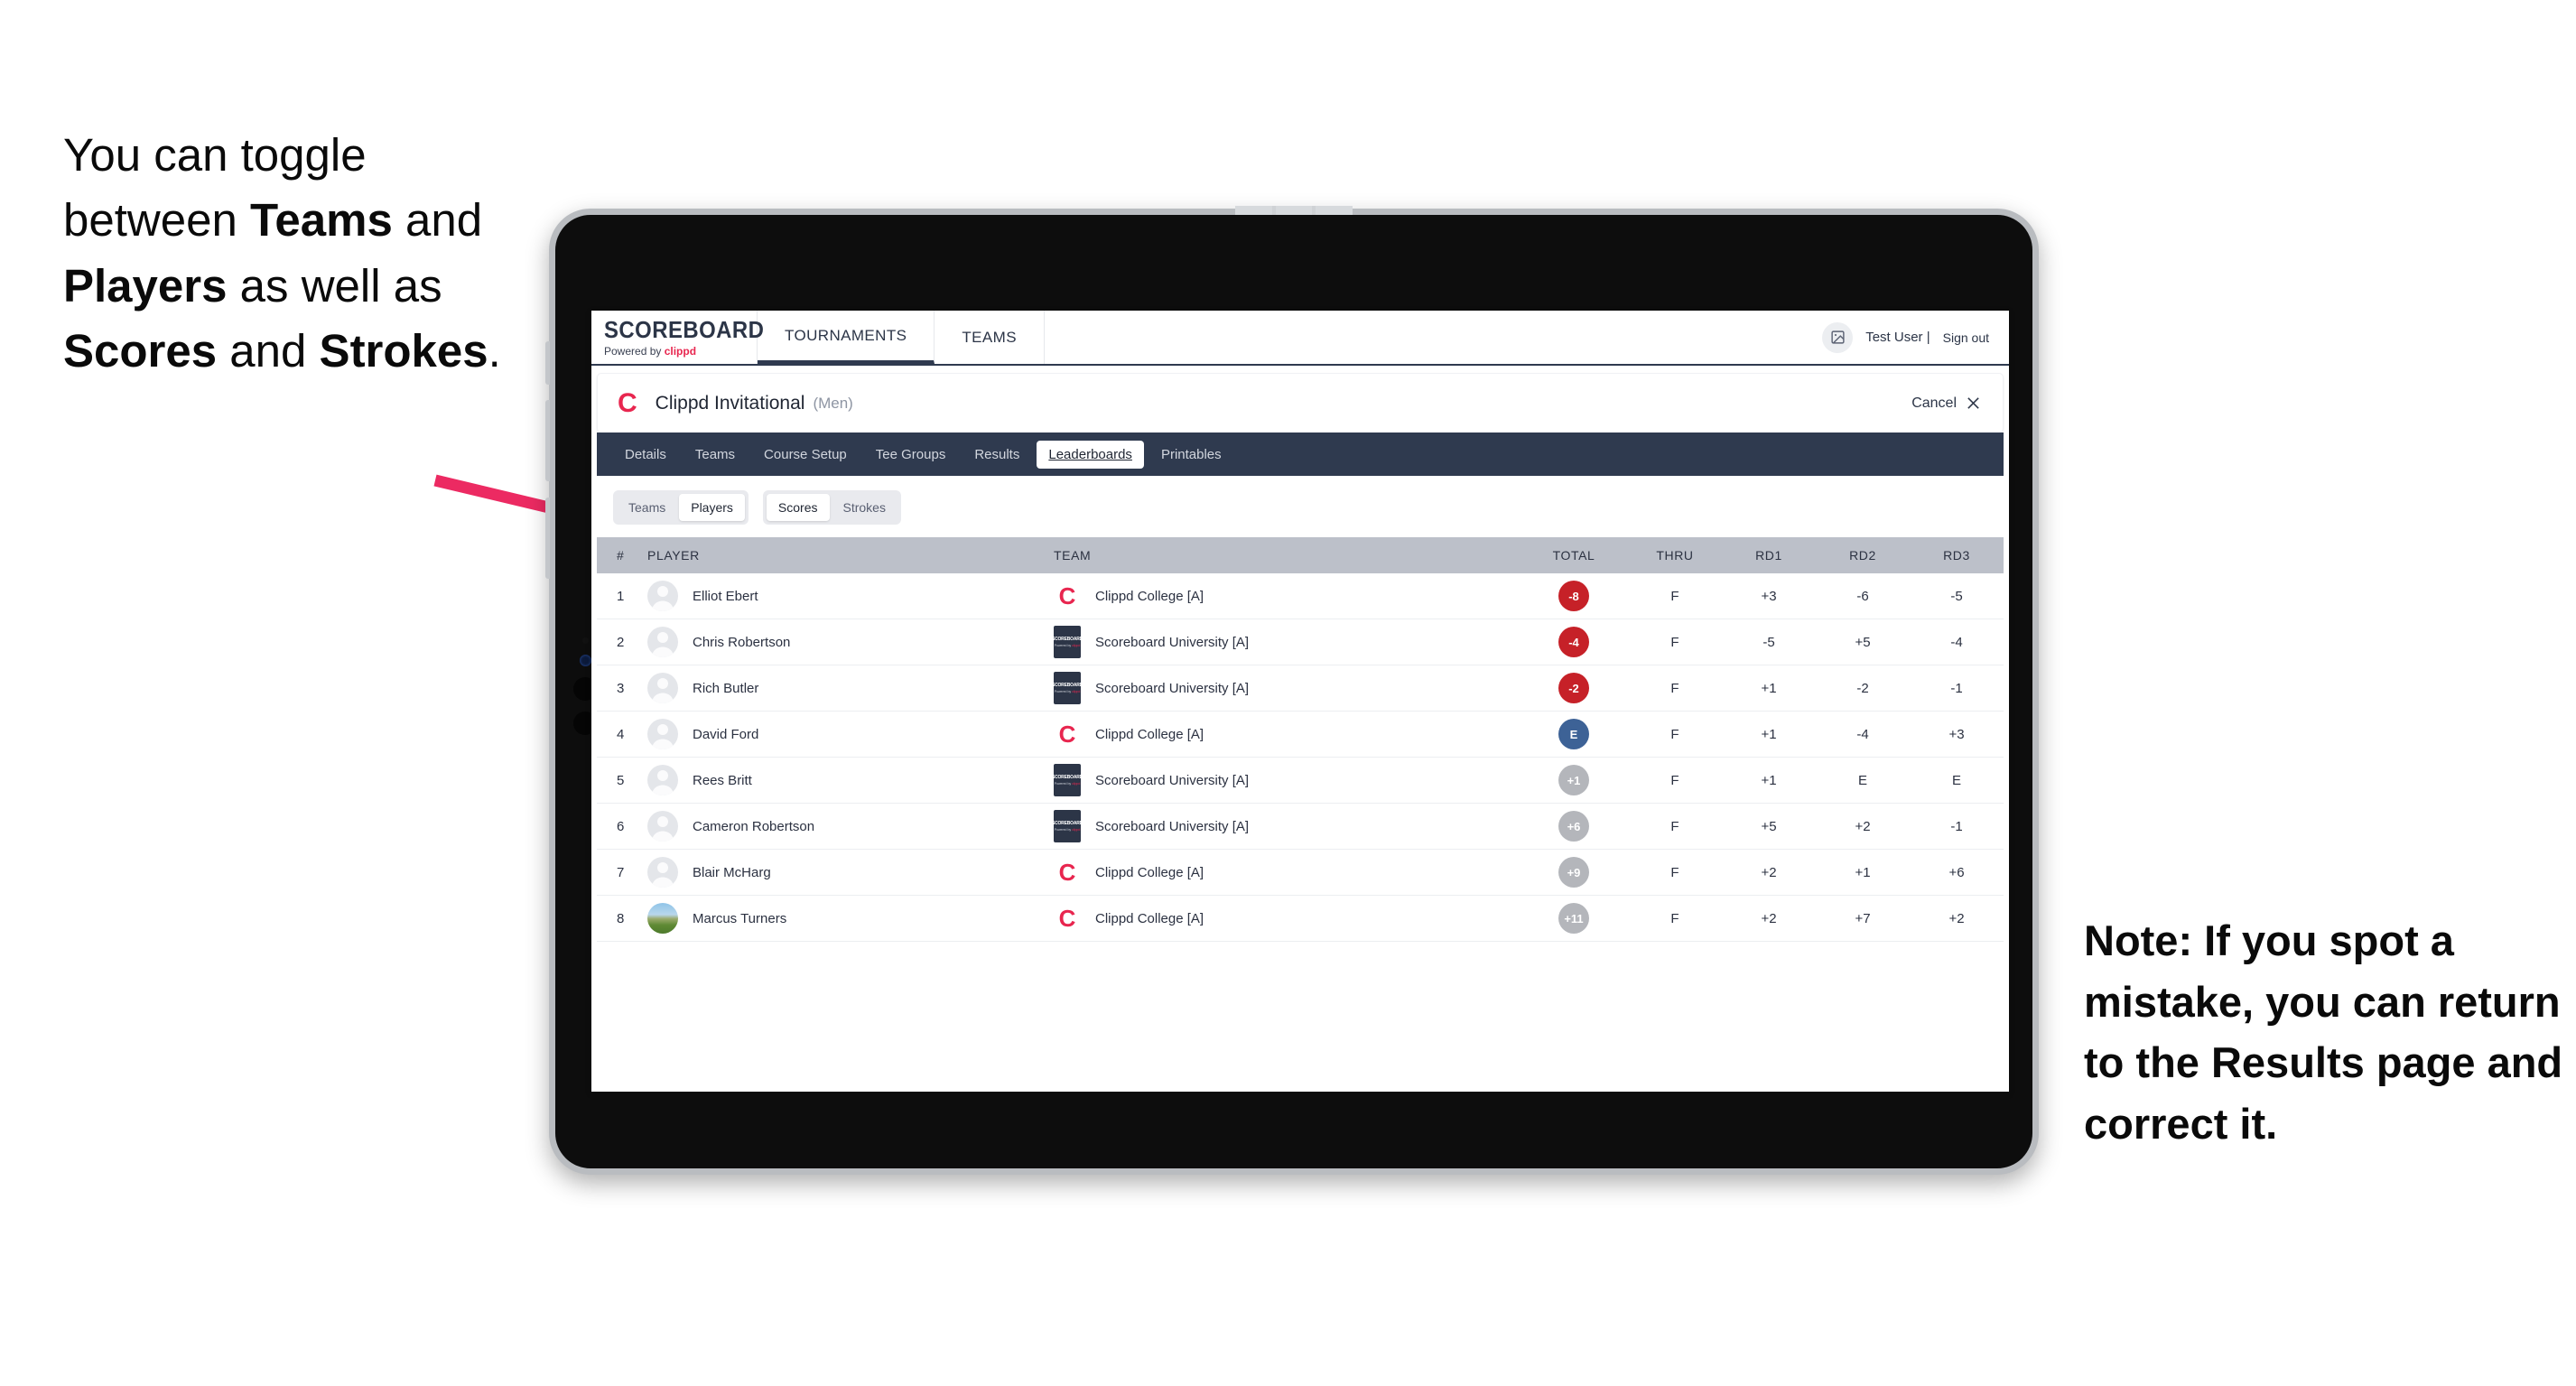  What do you see at coordinates (1573, 688) in the screenshot?
I see `status-badge: -2` at bounding box center [1573, 688].